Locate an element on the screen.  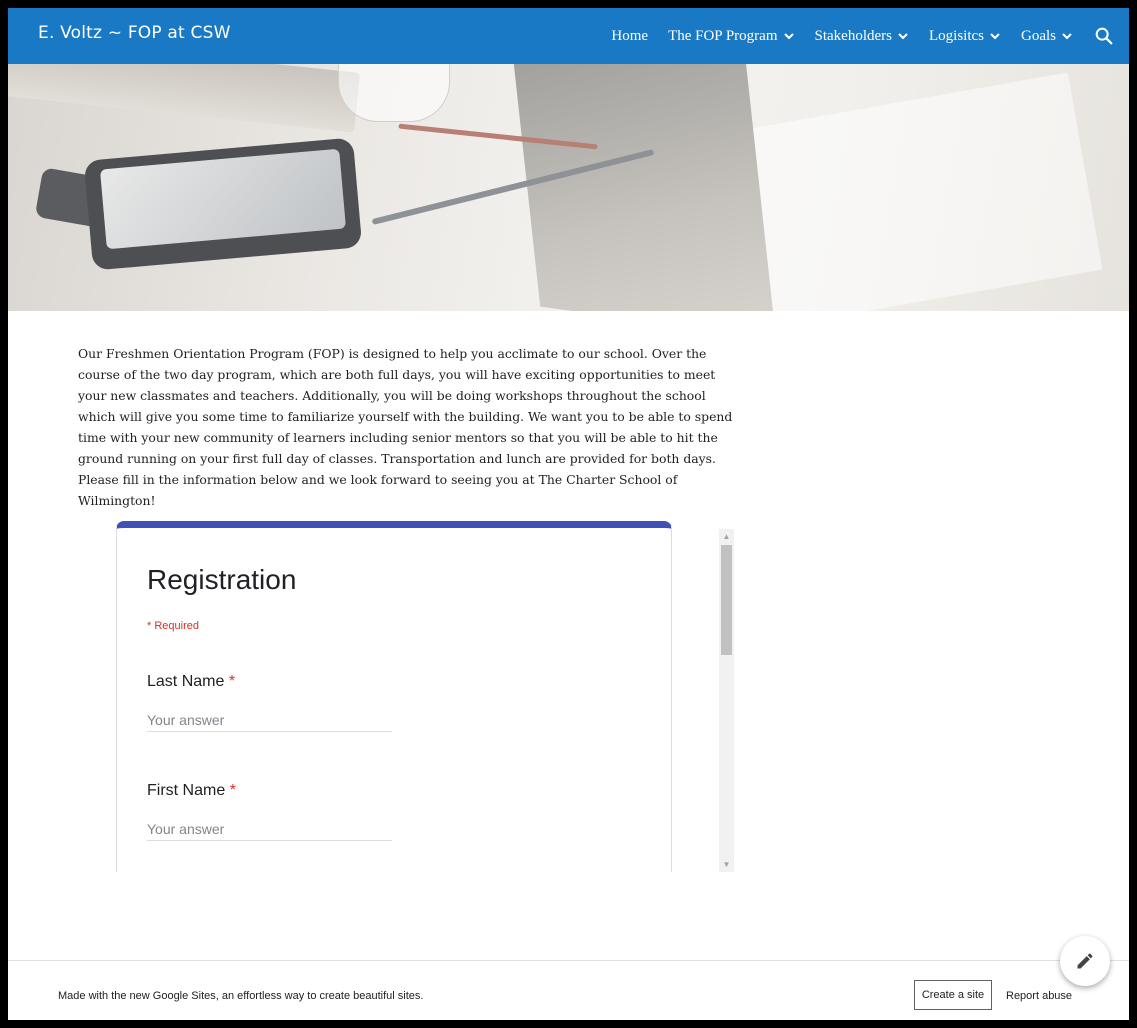
nav-item-logistics: Logisitcs is located at coordinates (965, 36).